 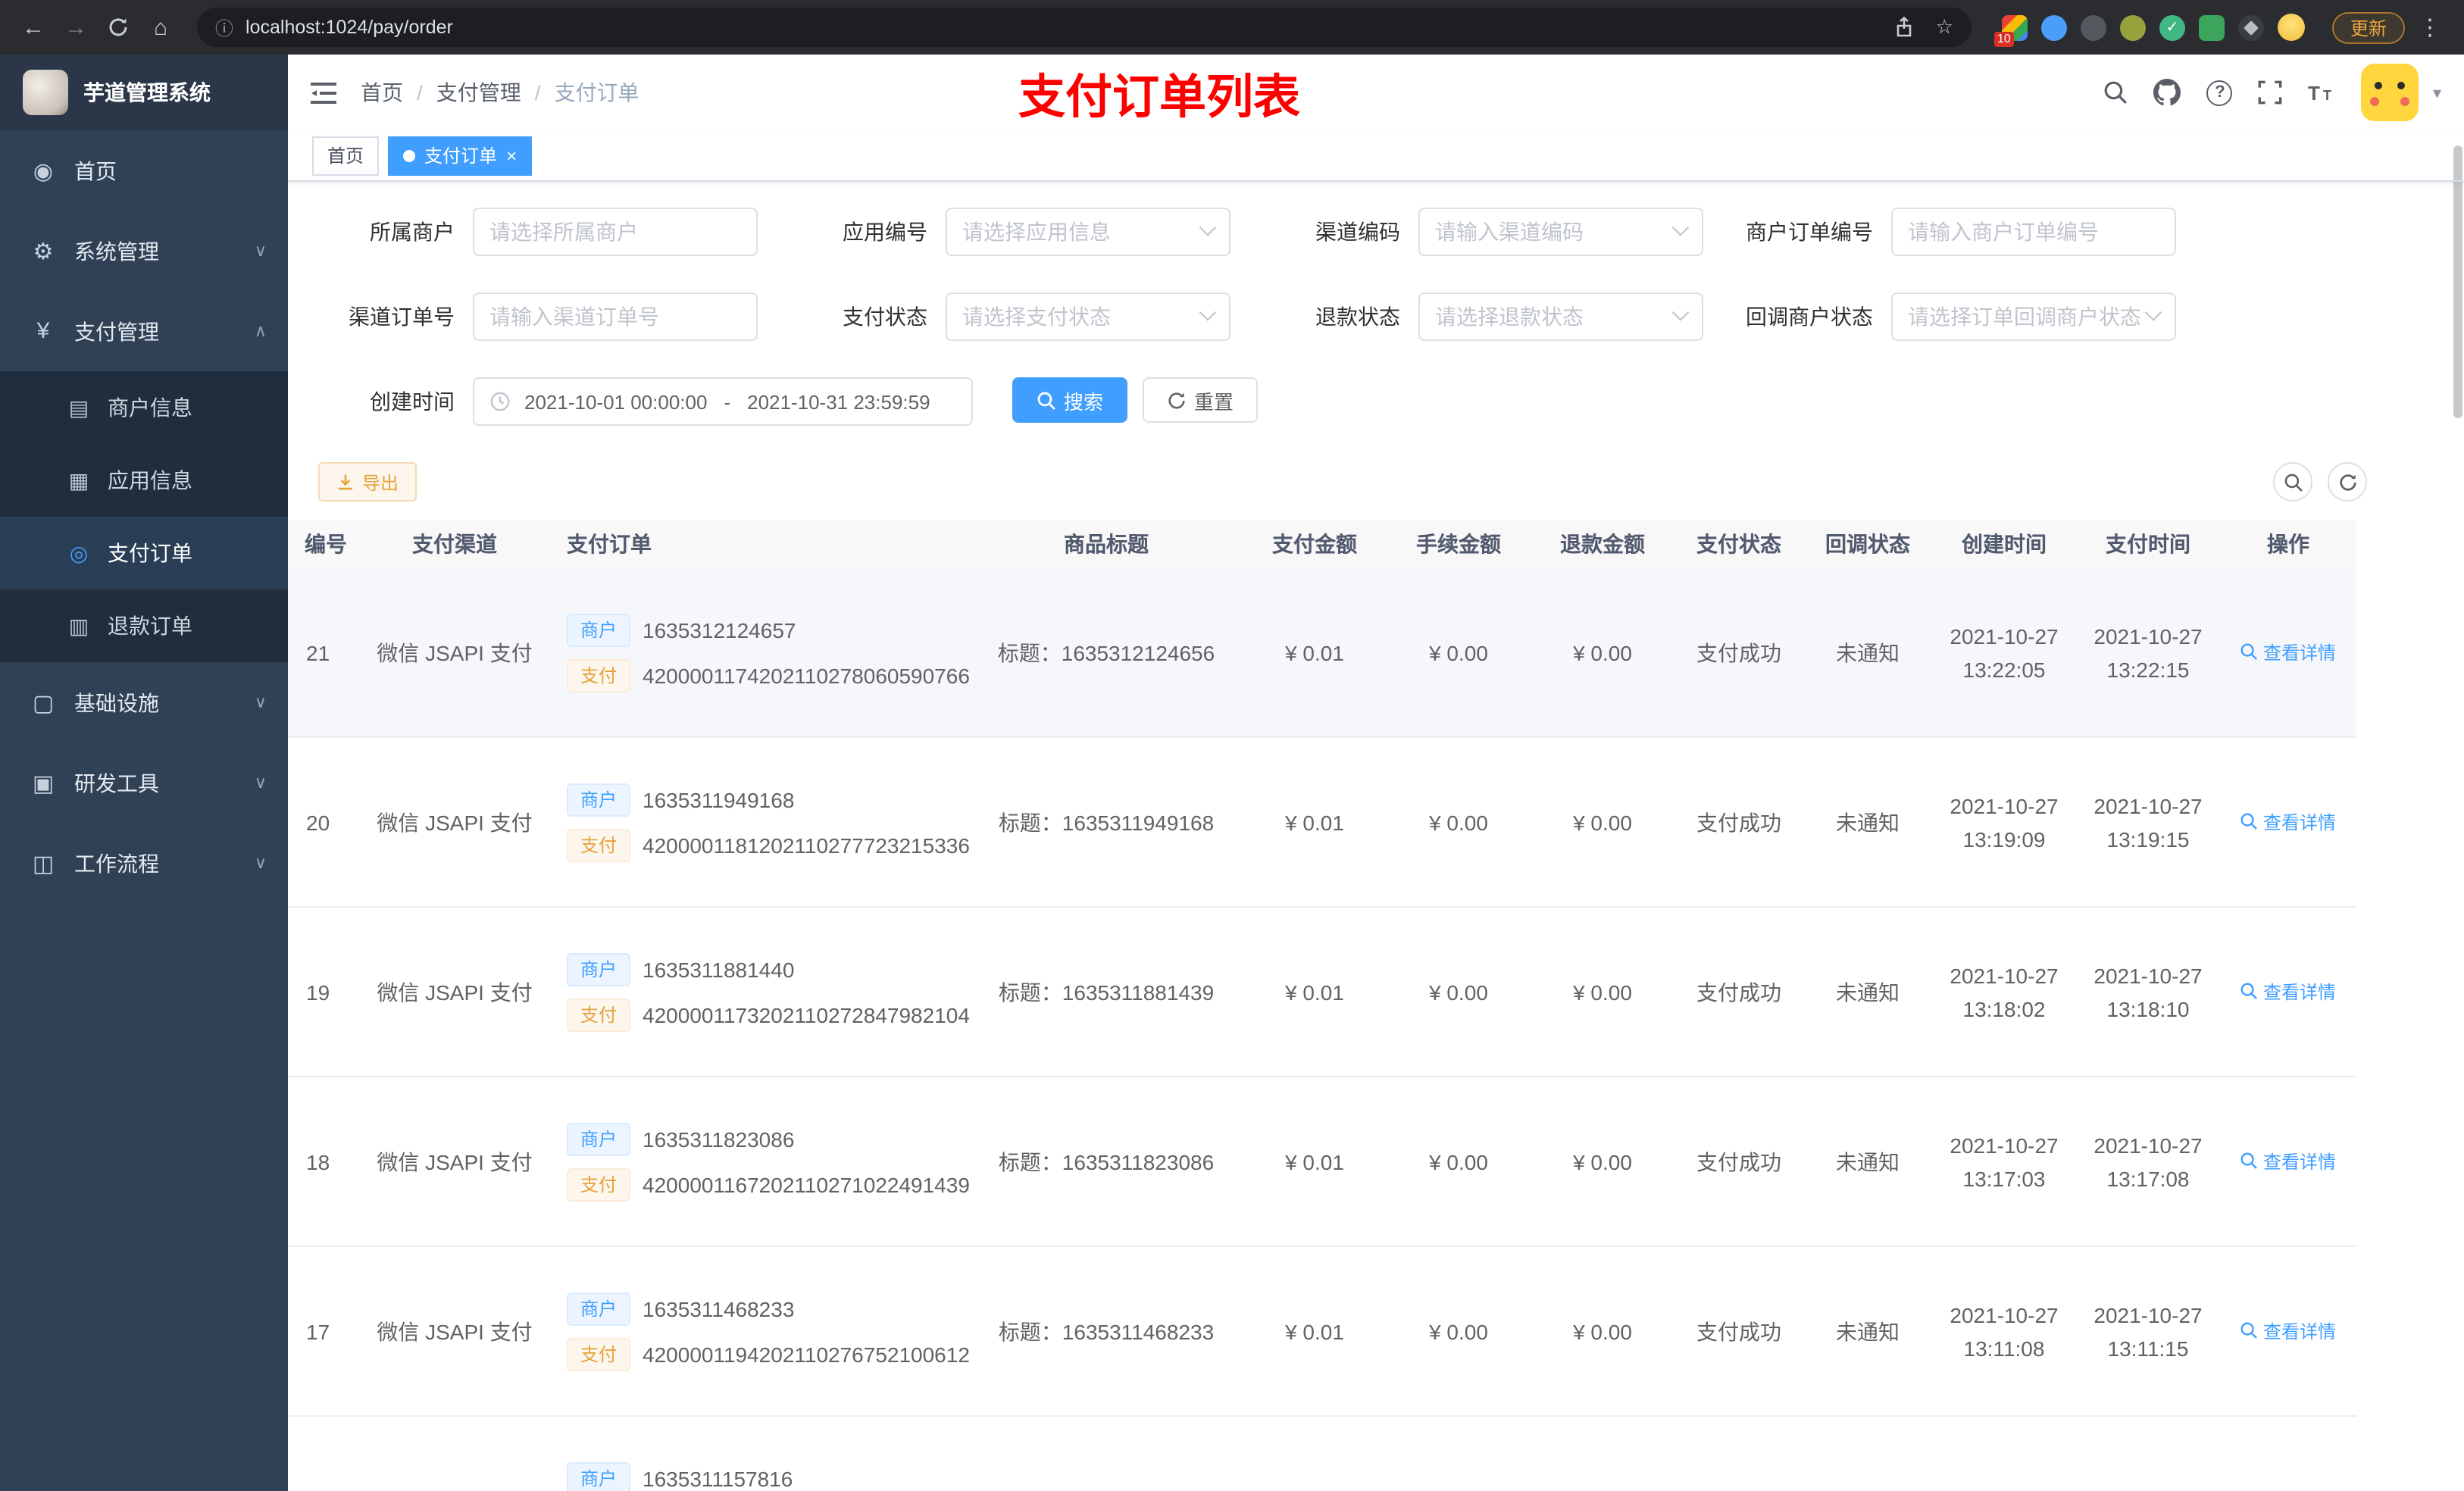 What do you see at coordinates (1322, 1454) in the screenshot?
I see `table-row: 16 商户 1635311157816 支付` at bounding box center [1322, 1454].